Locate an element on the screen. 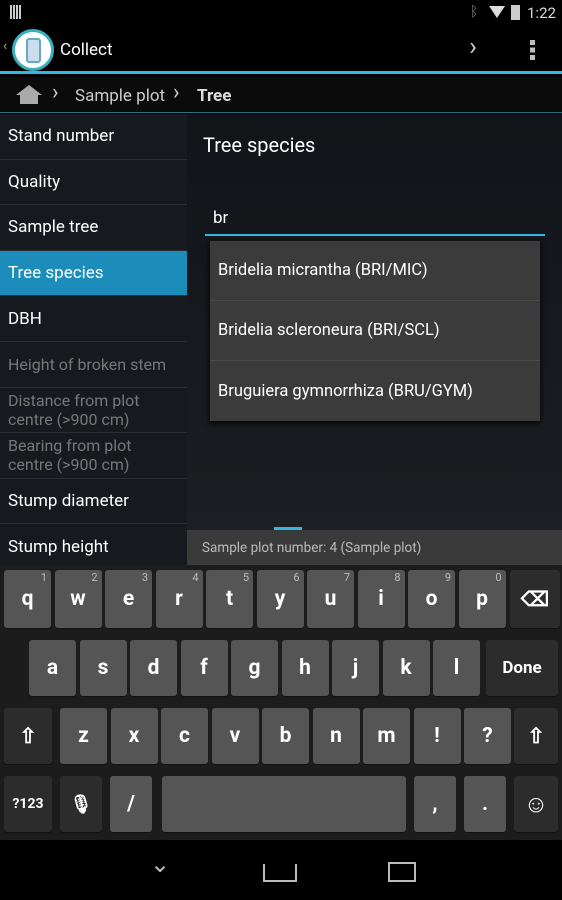  key-i: i8 is located at coordinates (381, 599).